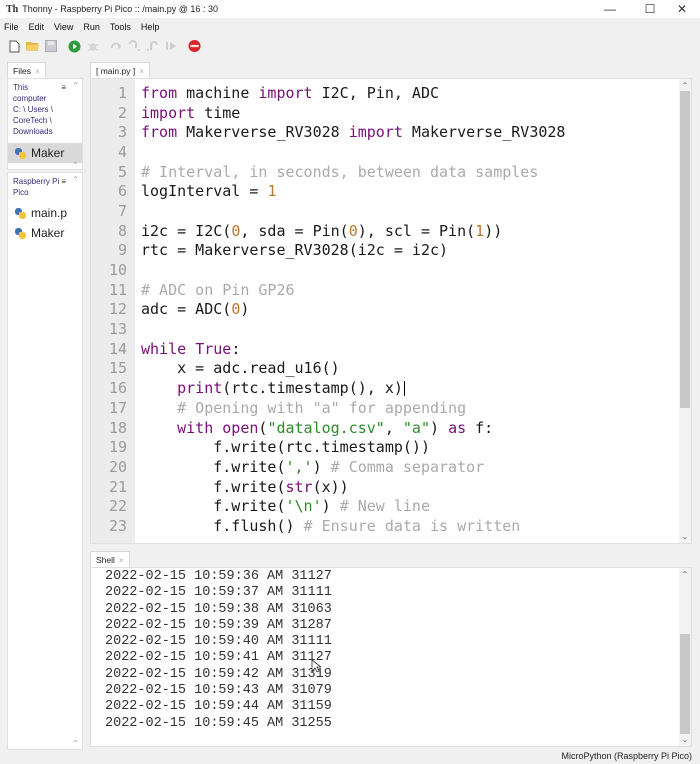  I want to click on code-line: 19 f.write(rtc.timestamp()), so click(386, 447).